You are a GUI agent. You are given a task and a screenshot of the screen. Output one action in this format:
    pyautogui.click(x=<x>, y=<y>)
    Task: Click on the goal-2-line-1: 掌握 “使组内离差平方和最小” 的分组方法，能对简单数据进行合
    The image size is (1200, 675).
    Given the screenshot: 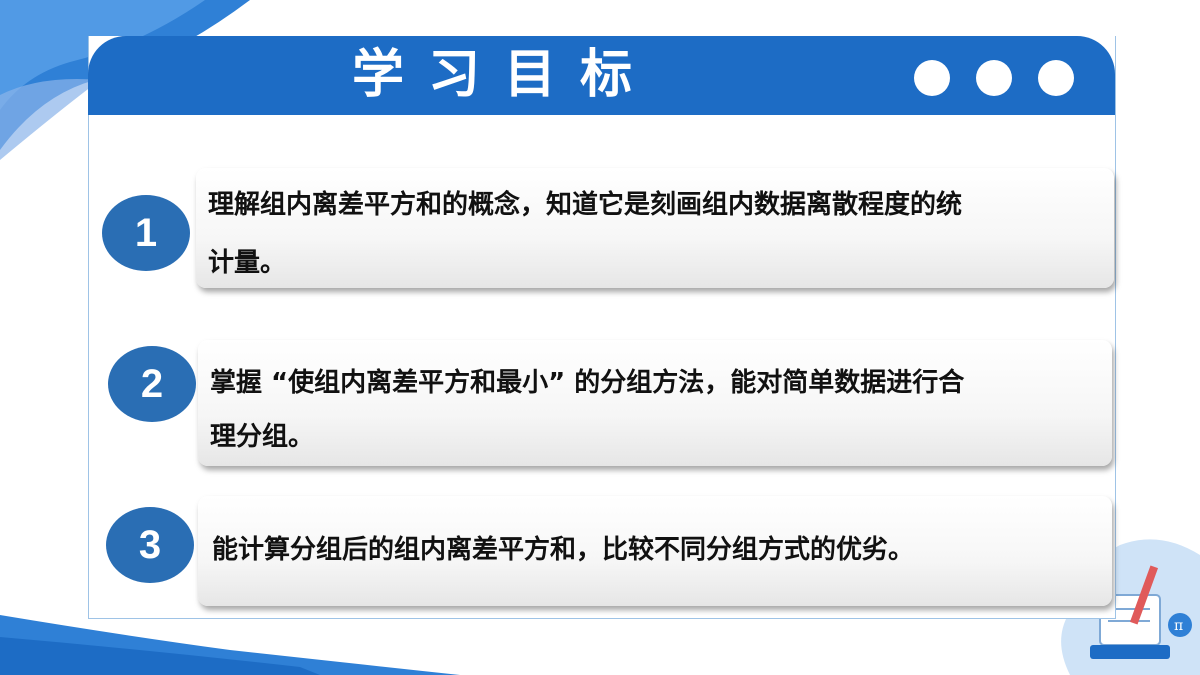 What is the action you would take?
    pyautogui.click(x=587, y=383)
    